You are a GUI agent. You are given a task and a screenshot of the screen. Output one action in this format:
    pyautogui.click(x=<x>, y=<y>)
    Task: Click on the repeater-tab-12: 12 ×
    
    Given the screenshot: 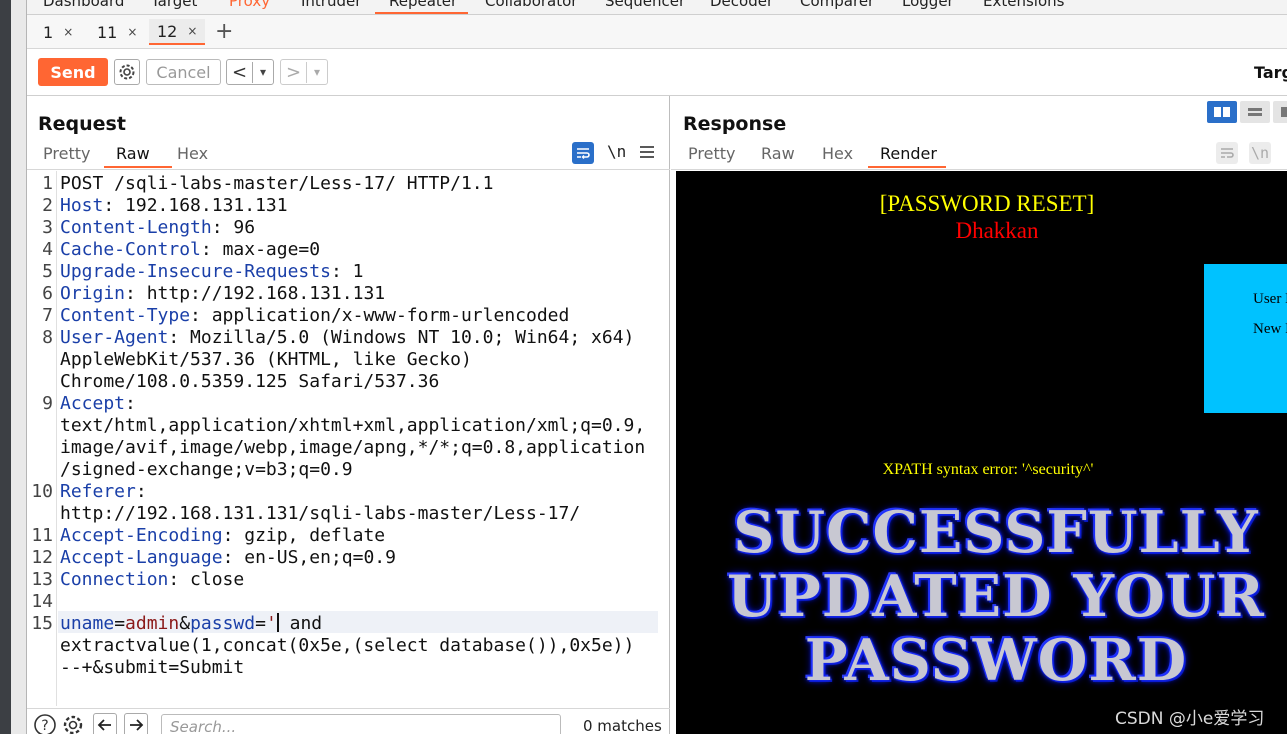 What is the action you would take?
    pyautogui.click(x=177, y=32)
    